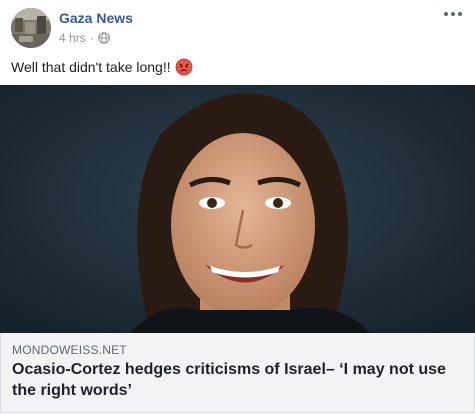 Image resolution: width=475 pixels, height=414 pixels. I want to click on globe-icon, so click(103, 38).